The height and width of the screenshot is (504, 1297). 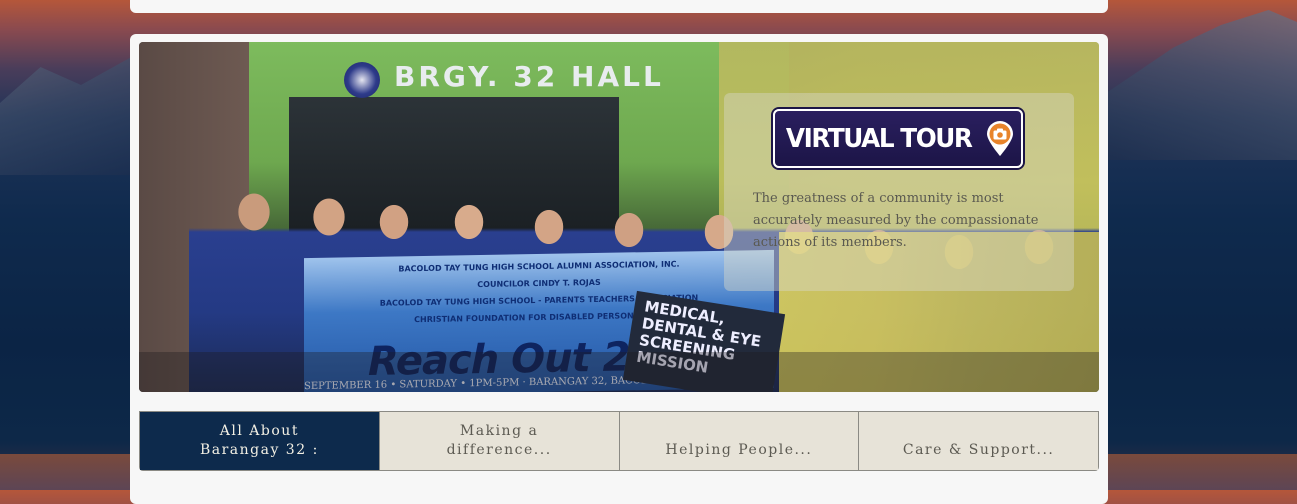 I want to click on top-card, so click(x=619, y=6).